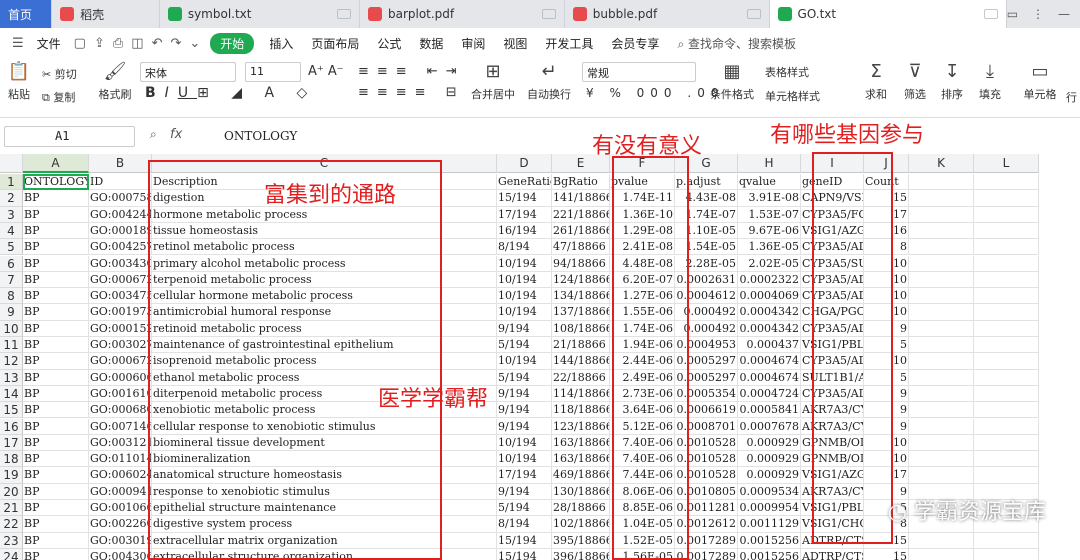 This screenshot has height=560, width=1080. Describe the element at coordinates (188, 72) in the screenshot. I see `font-name-select: 宋体` at that location.